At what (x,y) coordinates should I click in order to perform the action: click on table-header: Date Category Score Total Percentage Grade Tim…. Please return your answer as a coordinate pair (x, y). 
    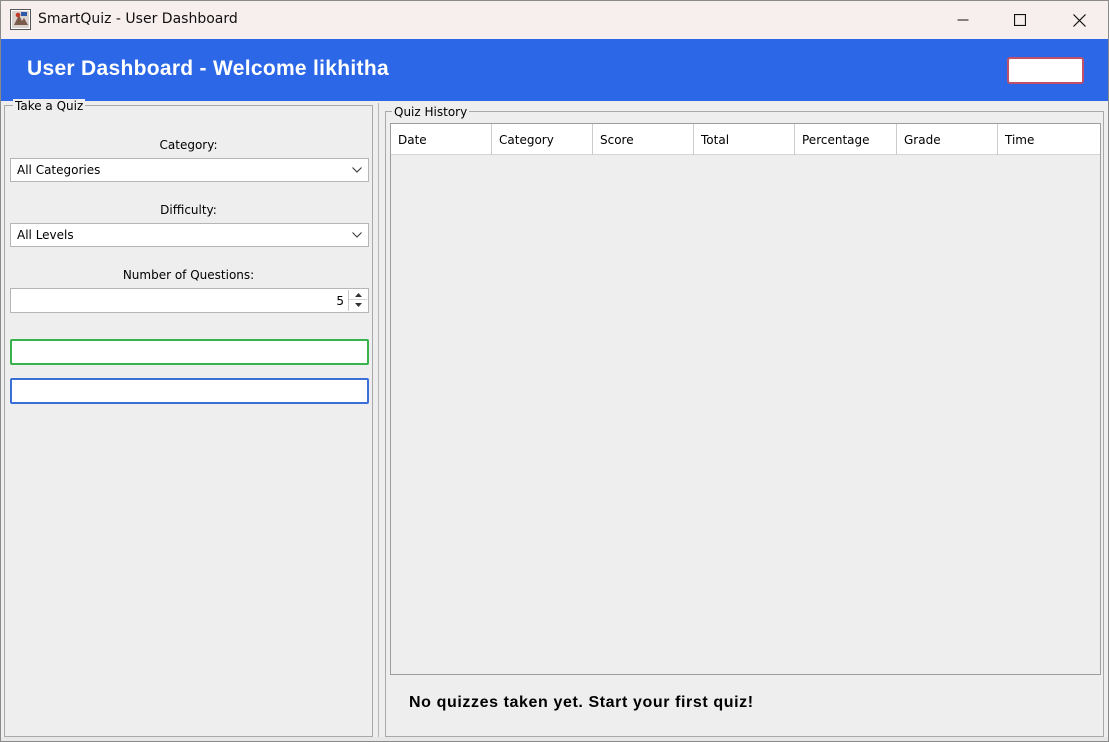
    Looking at the image, I should click on (745, 139).